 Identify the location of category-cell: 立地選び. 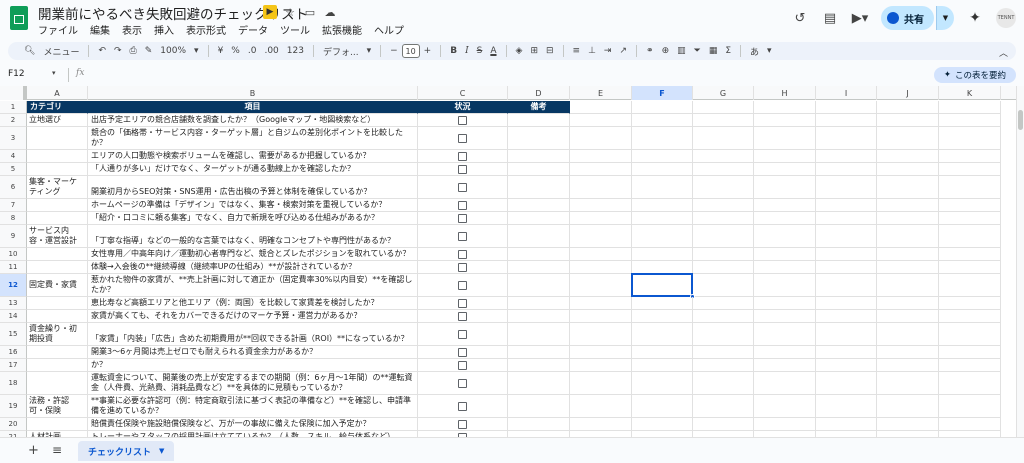
(57, 120).